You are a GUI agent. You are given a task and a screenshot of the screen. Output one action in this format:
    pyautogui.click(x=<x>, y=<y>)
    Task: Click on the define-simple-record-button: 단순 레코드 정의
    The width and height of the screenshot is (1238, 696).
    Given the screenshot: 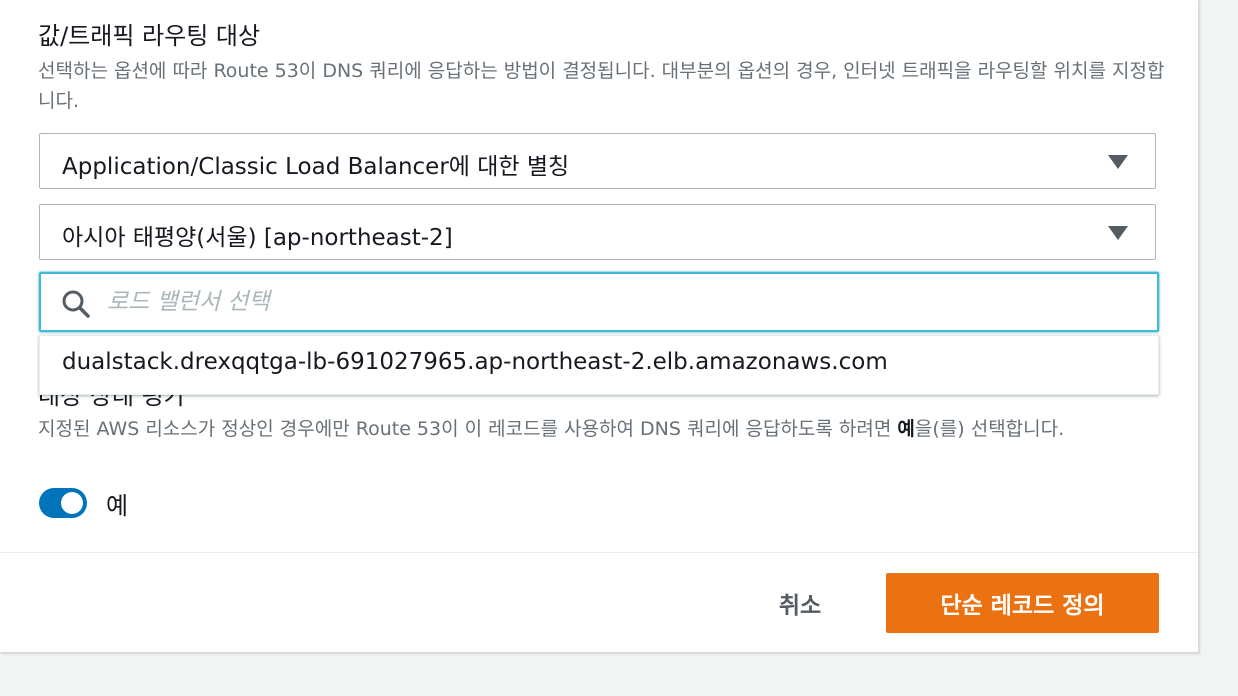 What is the action you would take?
    pyautogui.click(x=1022, y=603)
    